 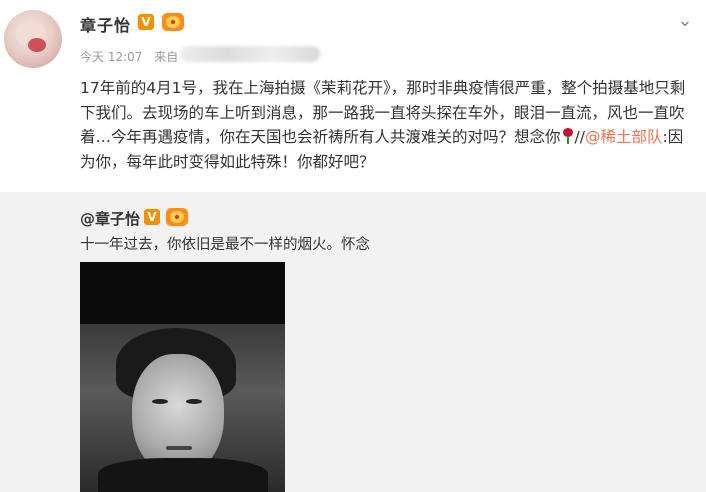 I want to click on repost-photo, so click(x=182, y=377).